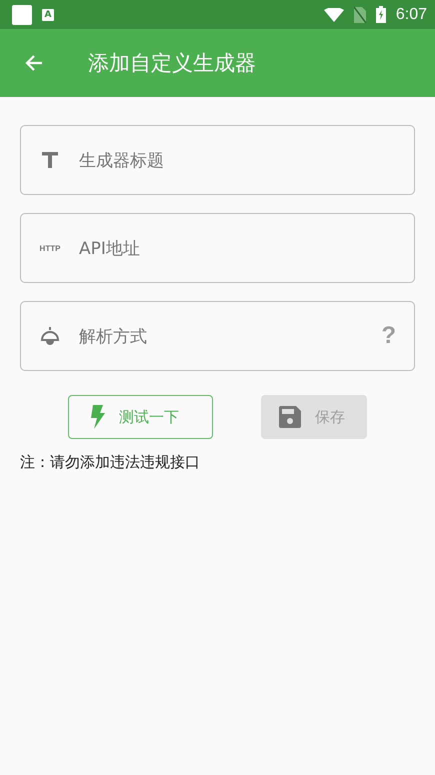 This screenshot has width=435, height=775. I want to click on notification-icon, so click(22, 14).